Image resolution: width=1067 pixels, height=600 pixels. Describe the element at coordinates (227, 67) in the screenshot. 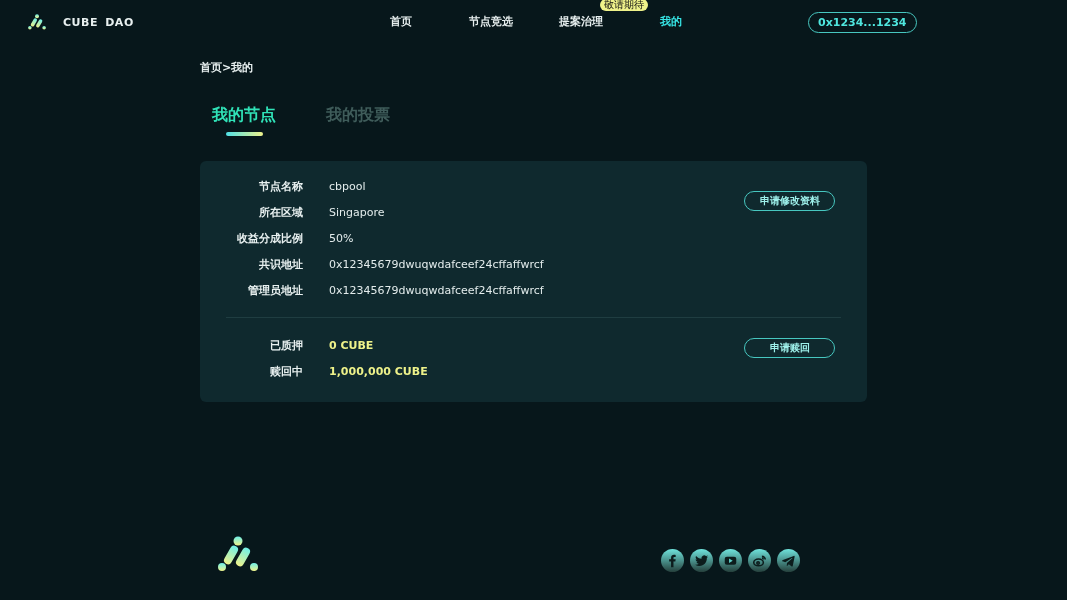

I see `breadcrumb: 首页>我的` at that location.